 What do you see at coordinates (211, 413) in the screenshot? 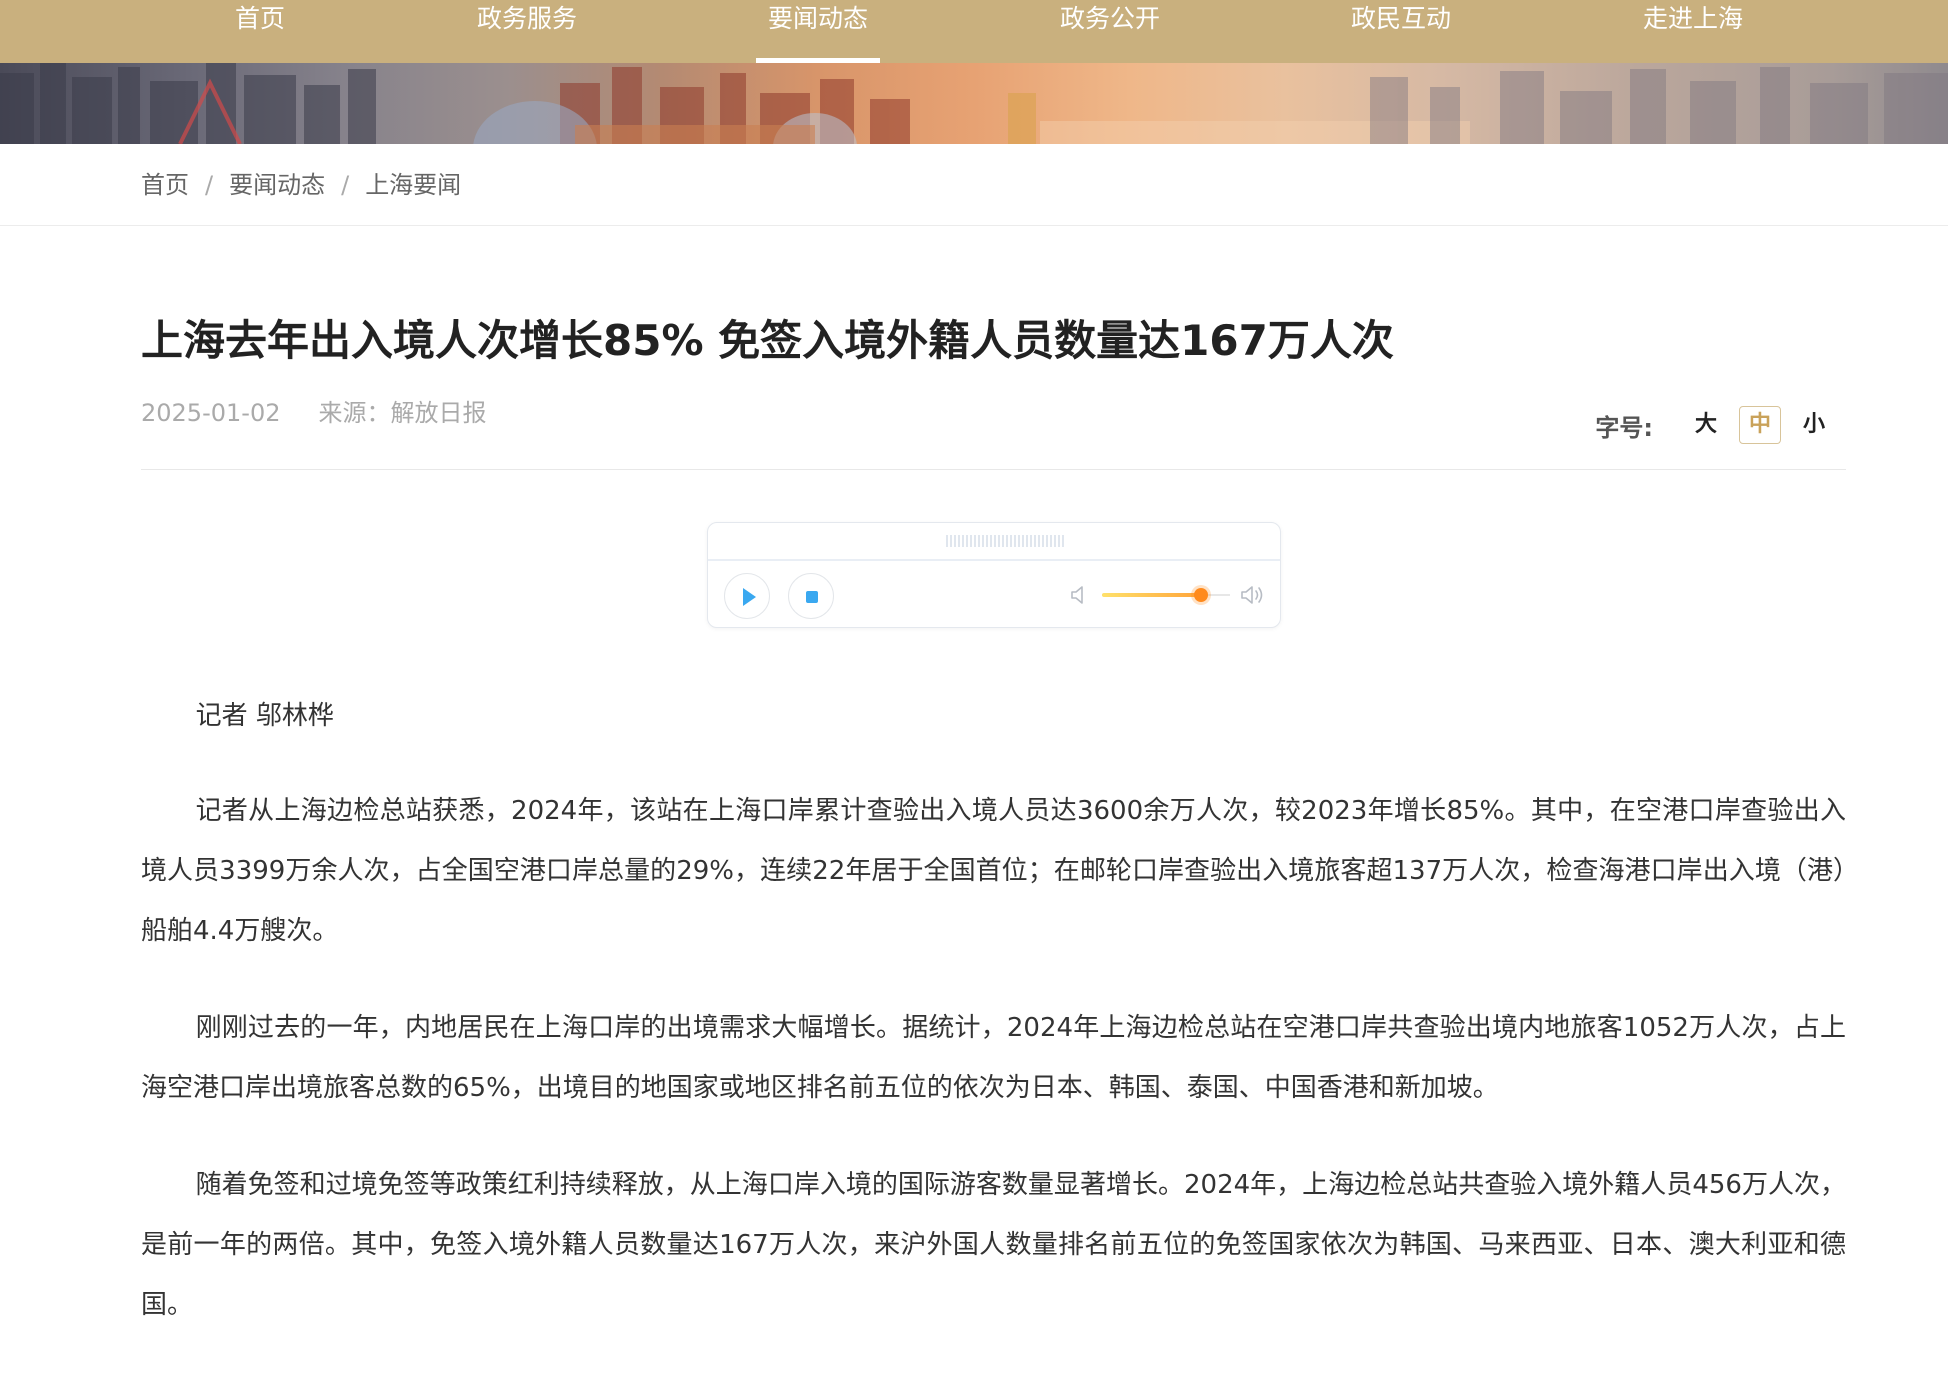
I see `article-date: 2025-01-02` at bounding box center [211, 413].